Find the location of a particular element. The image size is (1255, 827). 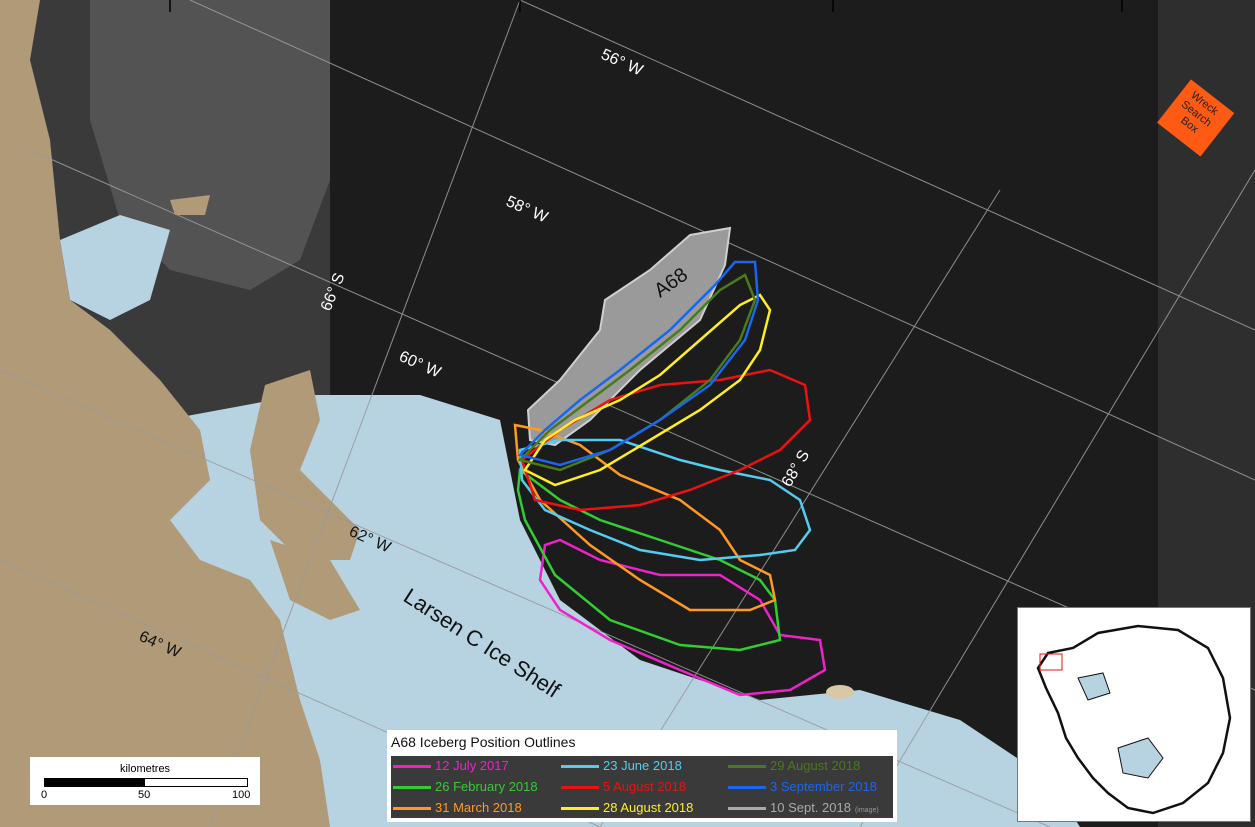

legend-title: A68 Iceberg Position Outlines is located at coordinates (483, 742).